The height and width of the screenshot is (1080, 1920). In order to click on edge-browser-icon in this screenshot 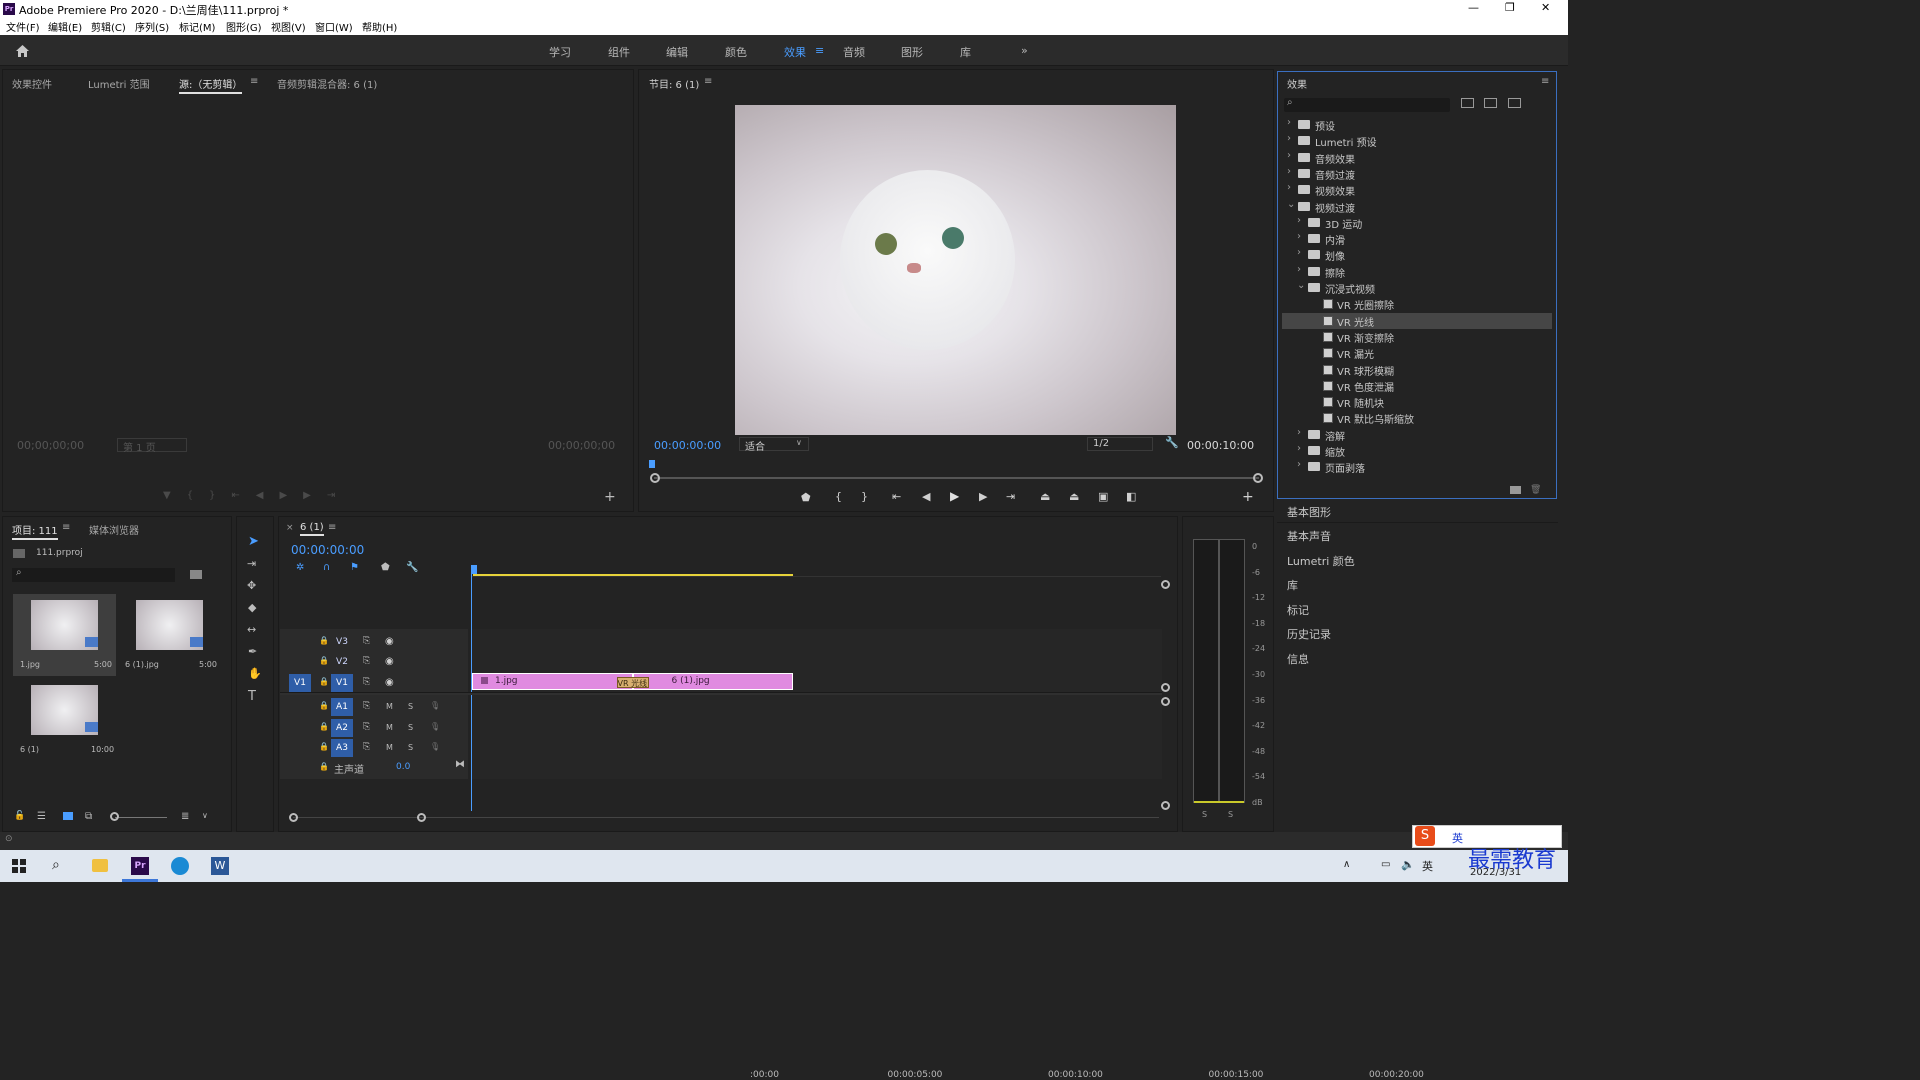, I will do `click(180, 866)`.